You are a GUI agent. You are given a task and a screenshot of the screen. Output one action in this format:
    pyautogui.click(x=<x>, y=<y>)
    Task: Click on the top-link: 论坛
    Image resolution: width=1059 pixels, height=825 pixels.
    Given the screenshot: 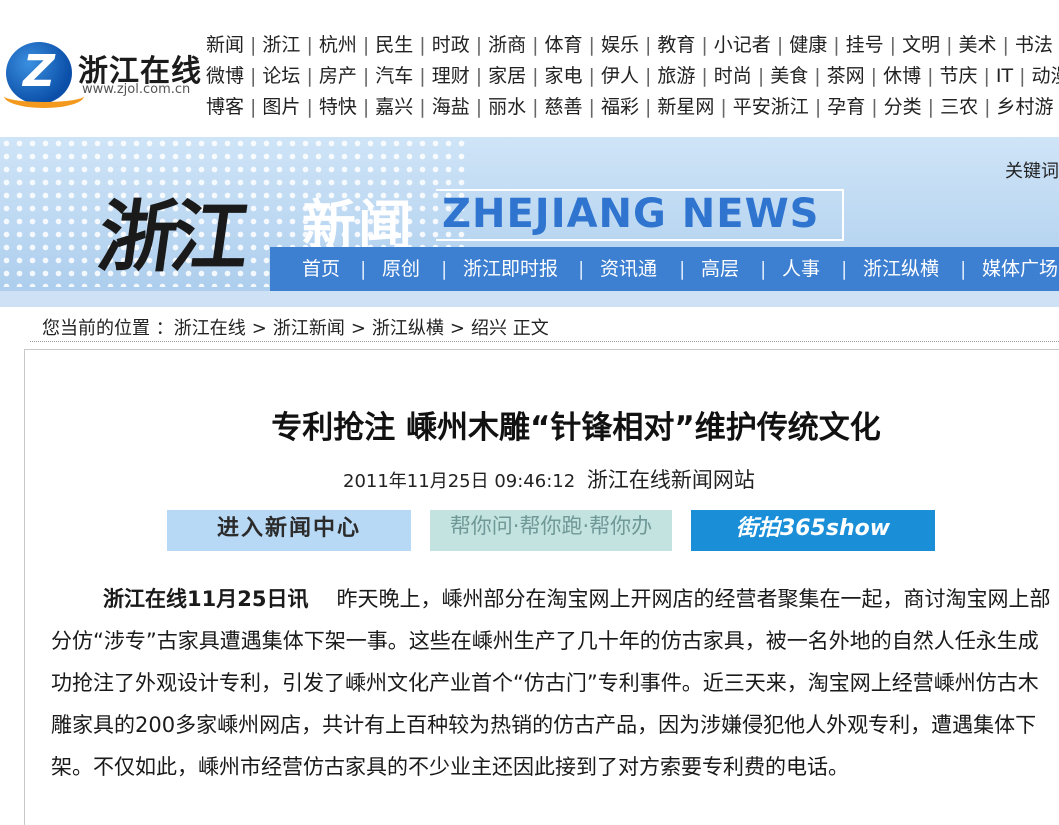 What is the action you would take?
    pyautogui.click(x=281, y=76)
    